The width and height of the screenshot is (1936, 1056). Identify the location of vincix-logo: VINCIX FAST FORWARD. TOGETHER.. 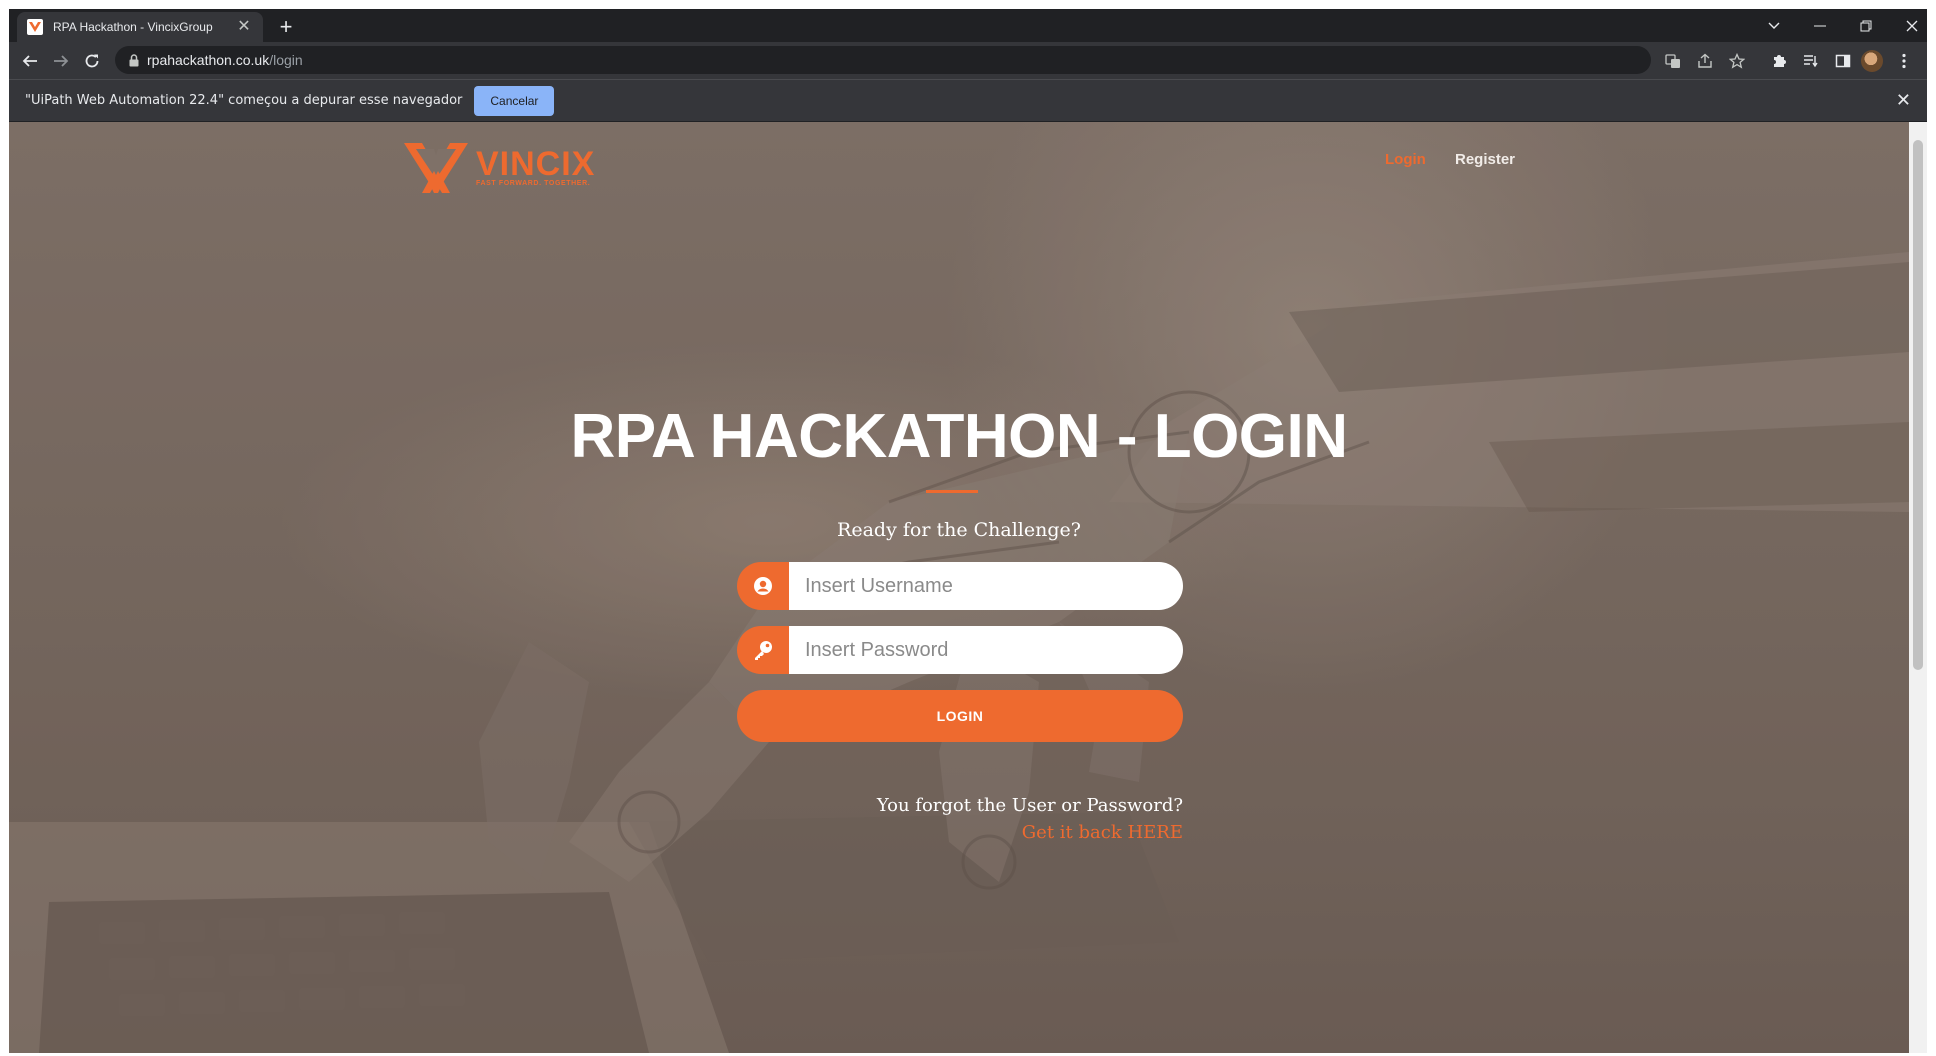
(499, 168).